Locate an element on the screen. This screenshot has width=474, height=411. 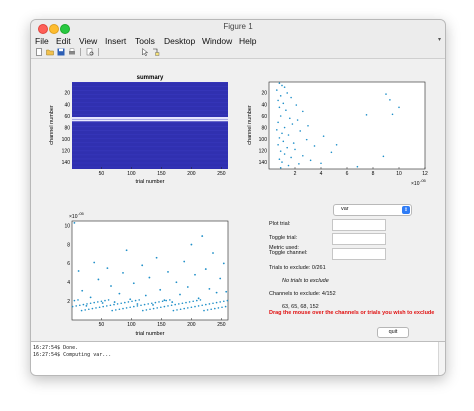
toggle-channel-input is located at coordinates (359, 254).